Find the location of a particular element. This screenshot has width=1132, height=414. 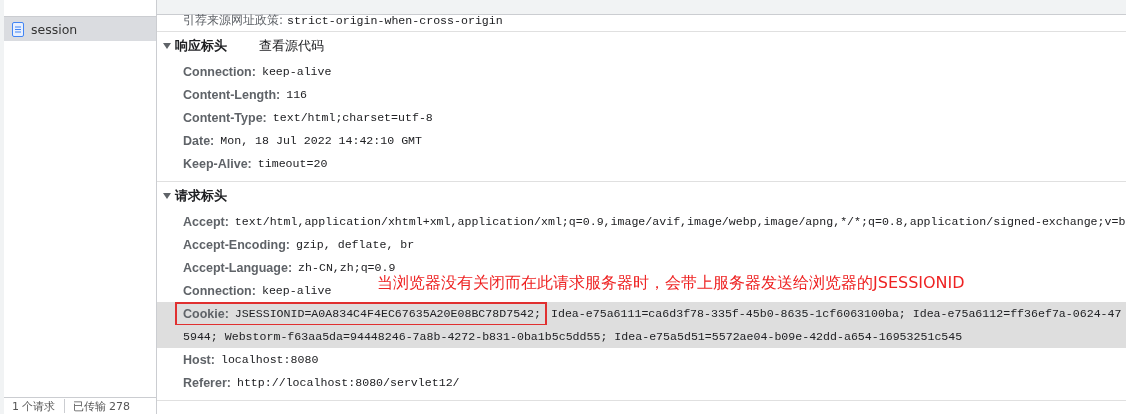

header-name: Cookie: is located at coordinates (206, 313).